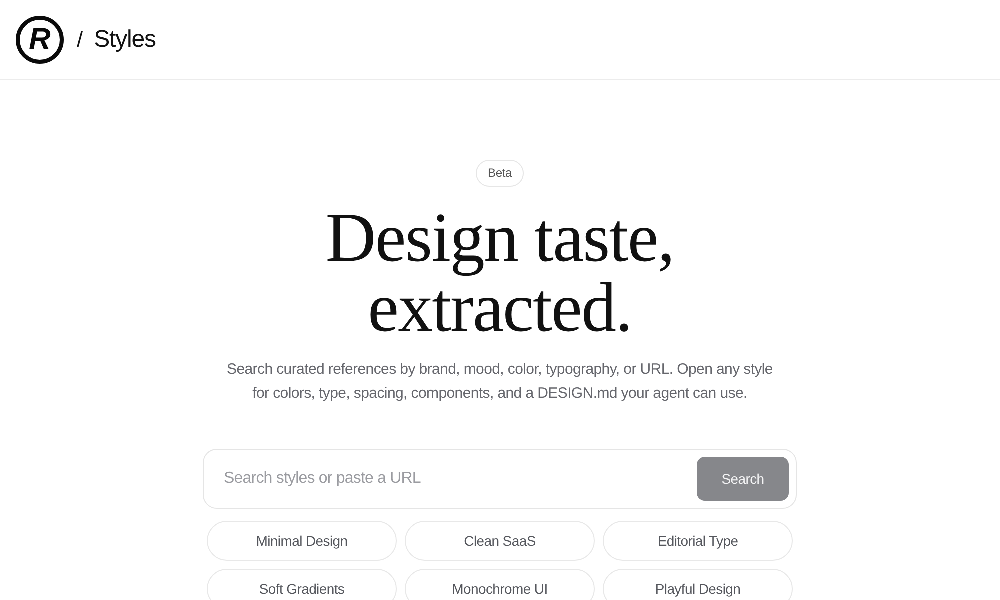 The image size is (1000, 600). What do you see at coordinates (500, 173) in the screenshot?
I see `beta-badge: Beta` at bounding box center [500, 173].